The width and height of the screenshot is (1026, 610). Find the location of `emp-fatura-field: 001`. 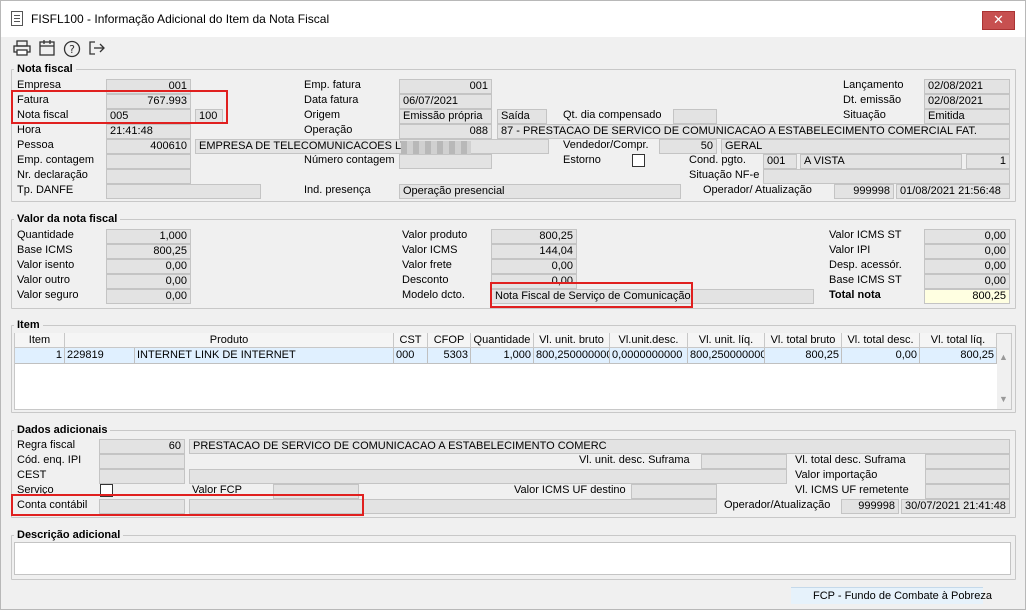

emp-fatura-field: 001 is located at coordinates (445, 86).